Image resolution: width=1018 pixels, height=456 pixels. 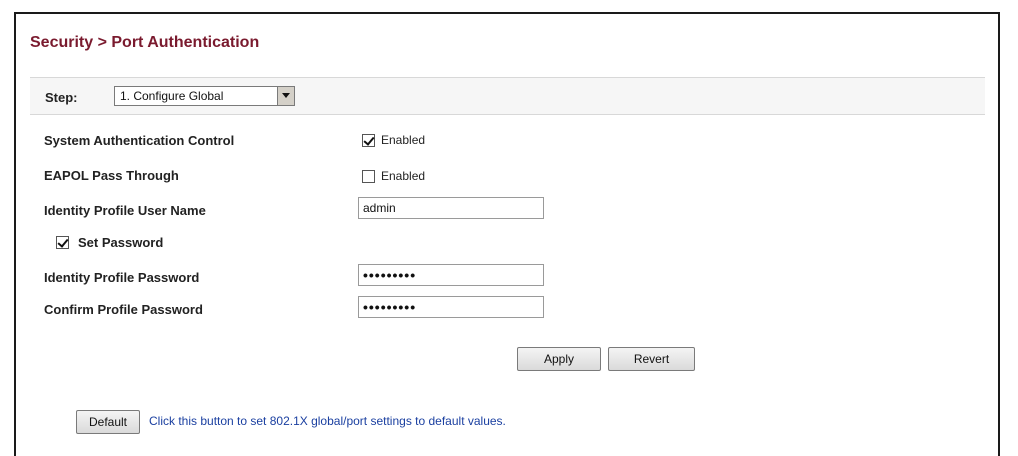 What do you see at coordinates (451, 307) in the screenshot?
I see `confirm-profile-password-input: •••••••••` at bounding box center [451, 307].